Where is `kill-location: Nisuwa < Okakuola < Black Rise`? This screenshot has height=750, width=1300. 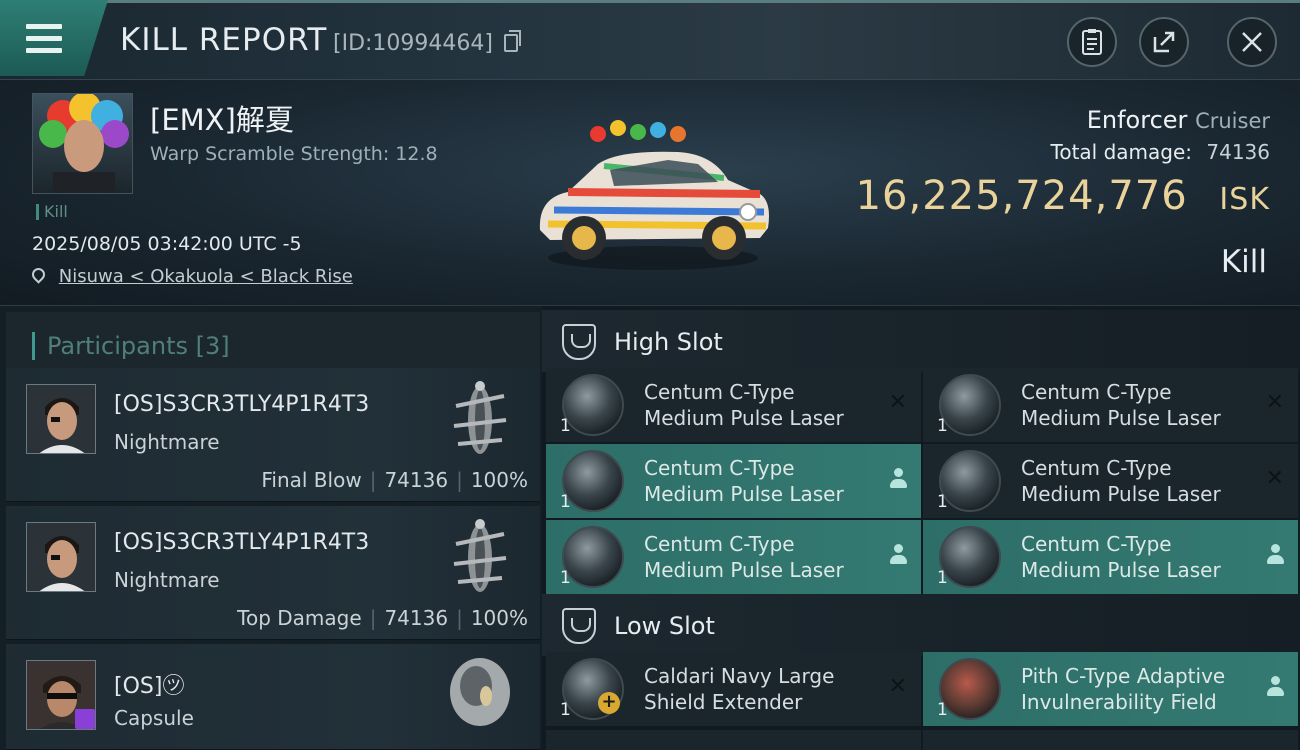
kill-location: Nisuwa < Okakuola < Black Rise is located at coordinates (191, 276).